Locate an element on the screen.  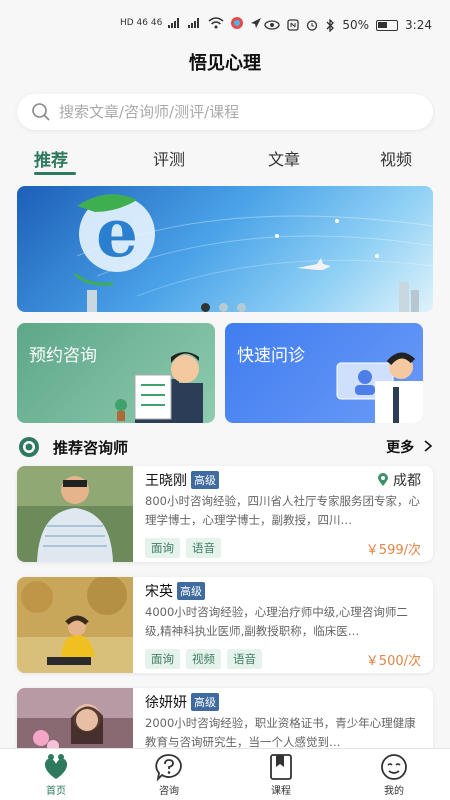
nav-courses: 课程 is located at coordinates (281, 775).